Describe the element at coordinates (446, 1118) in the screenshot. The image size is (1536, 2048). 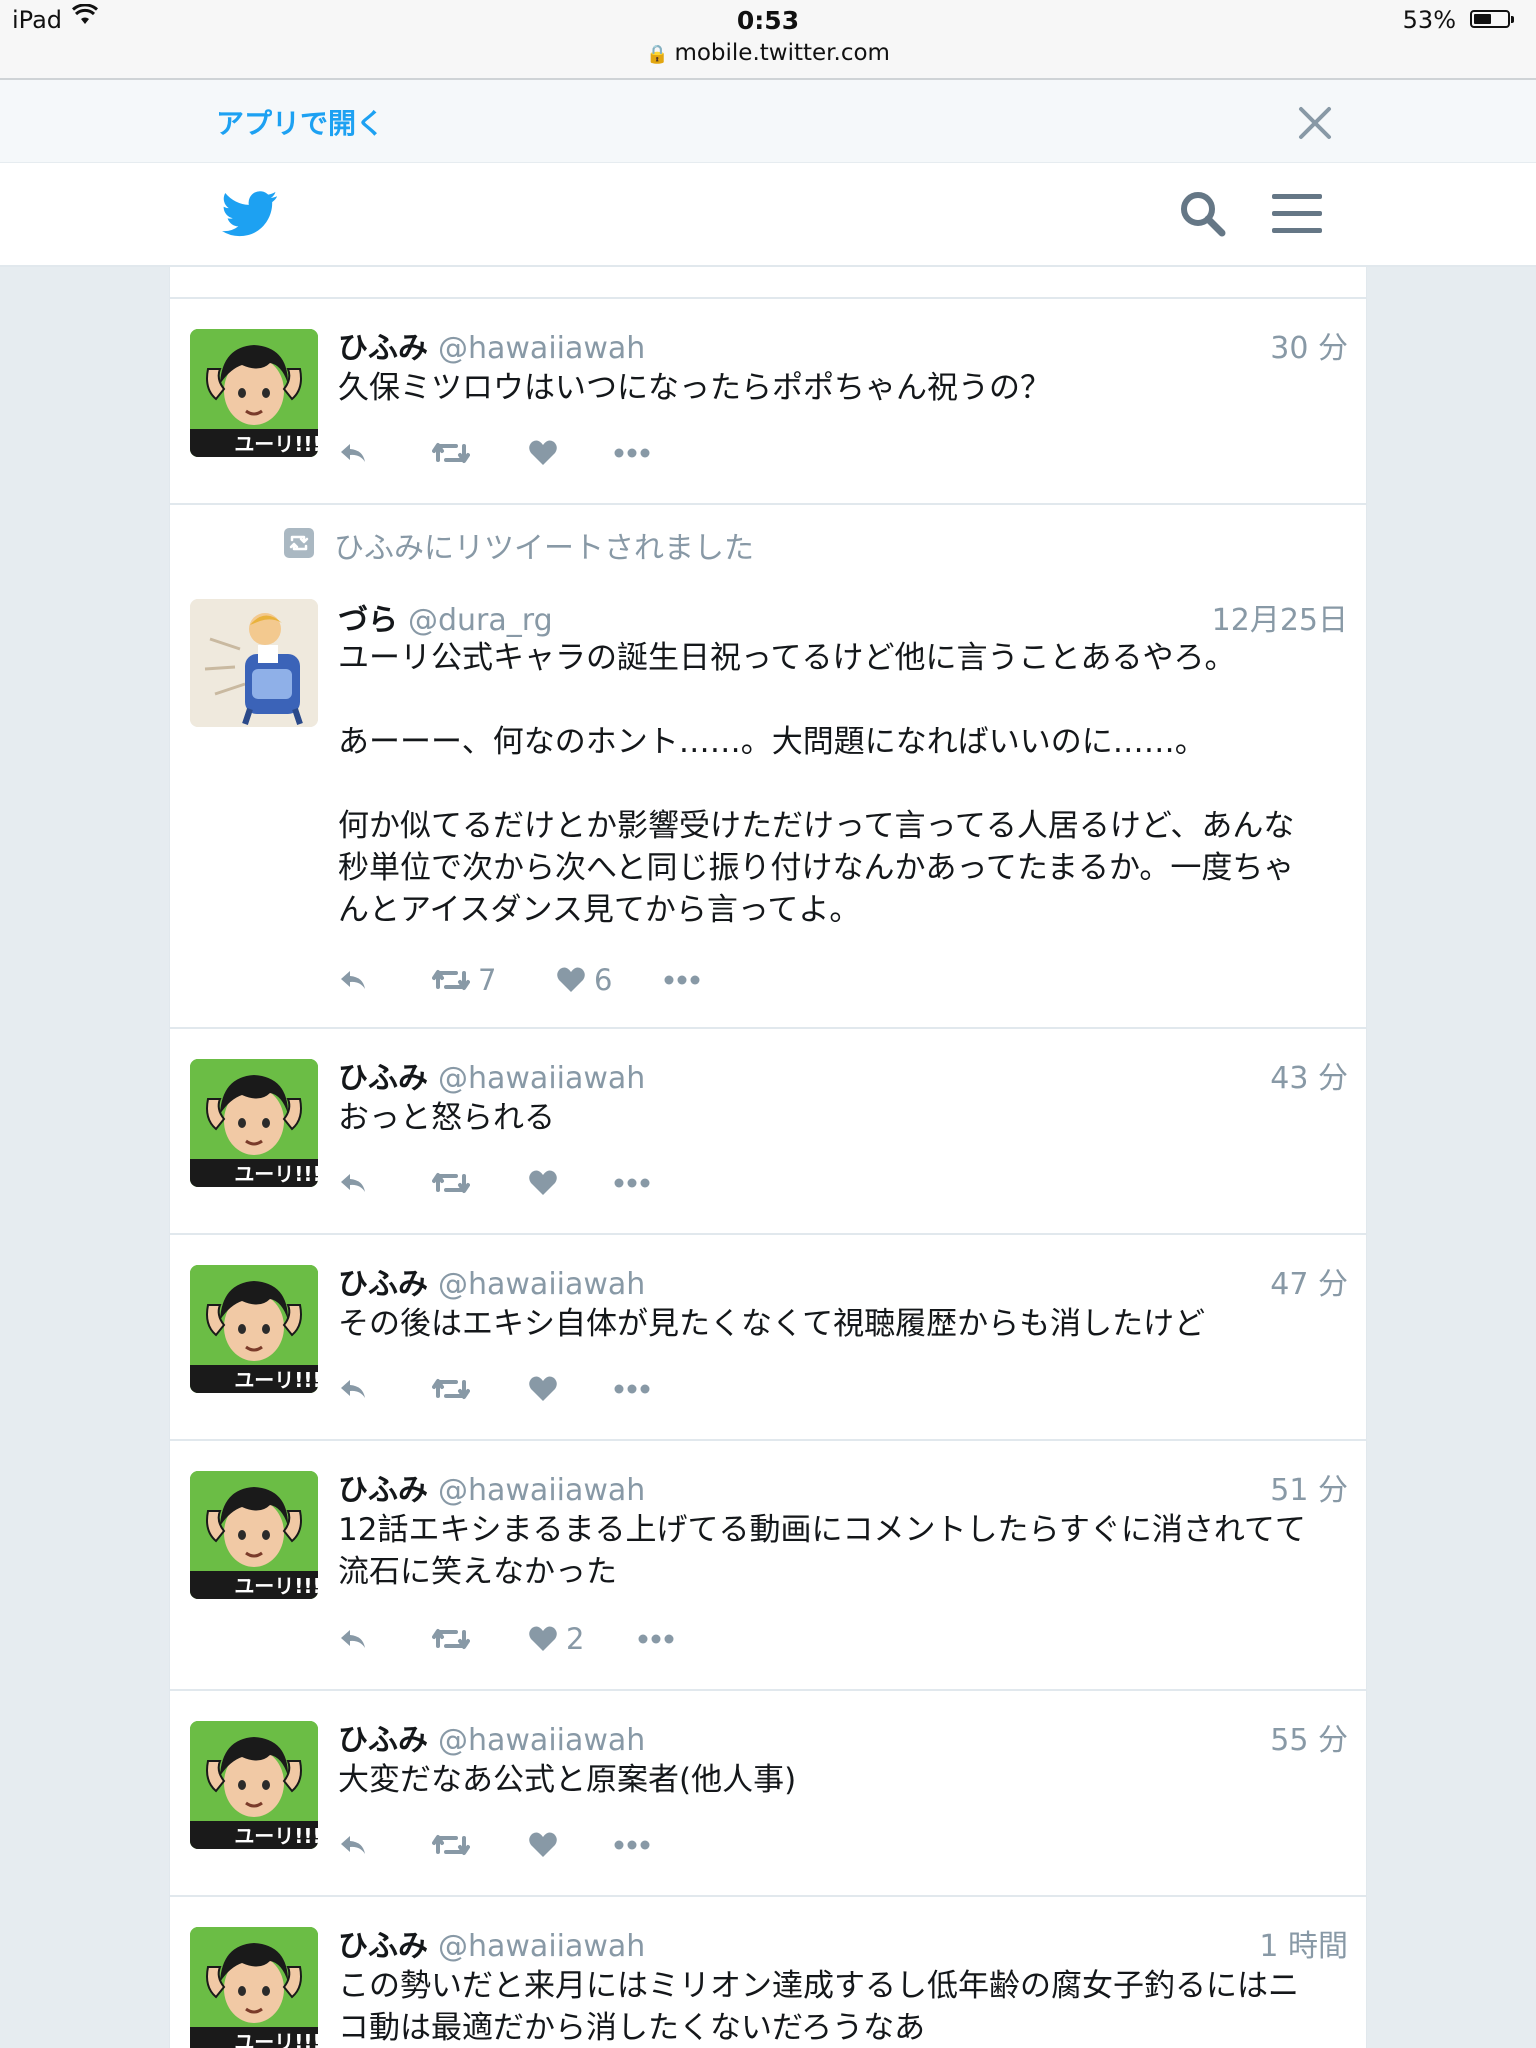
I see `tweet-text: おっと怒られる` at that location.